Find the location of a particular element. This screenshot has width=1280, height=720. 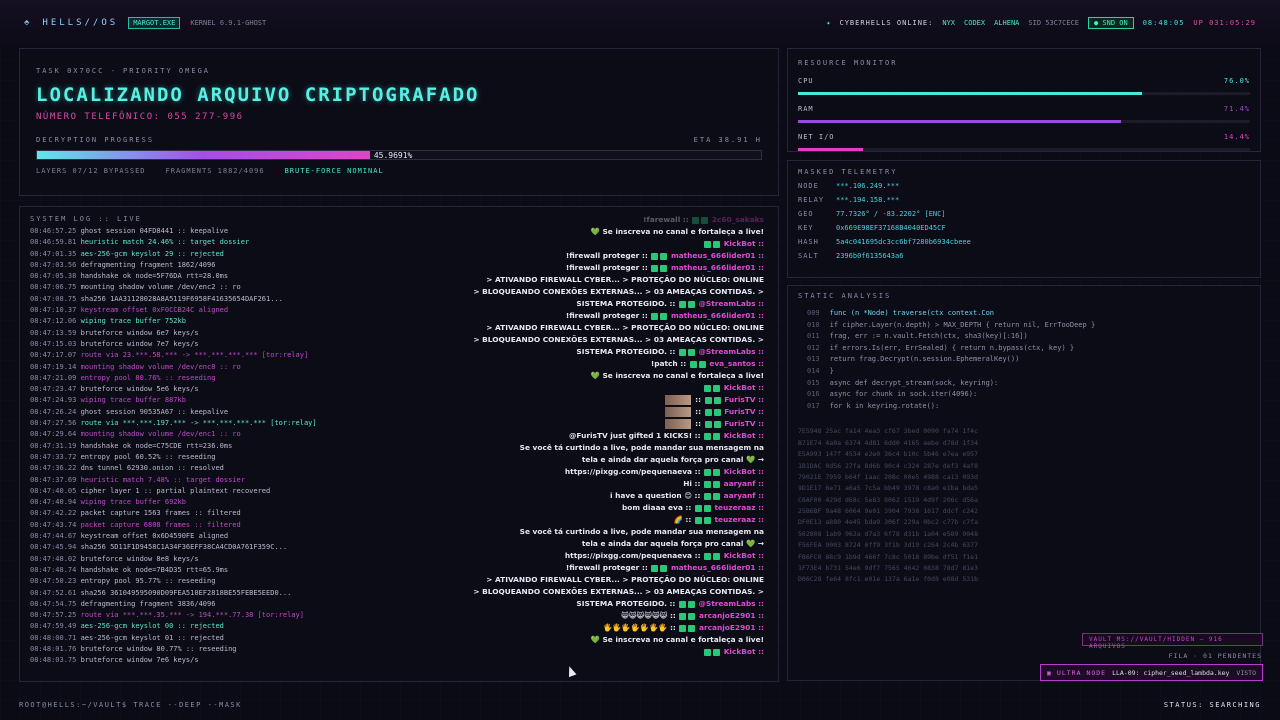

chat-text: bom diaaa eva :: is located at coordinates (657, 507).